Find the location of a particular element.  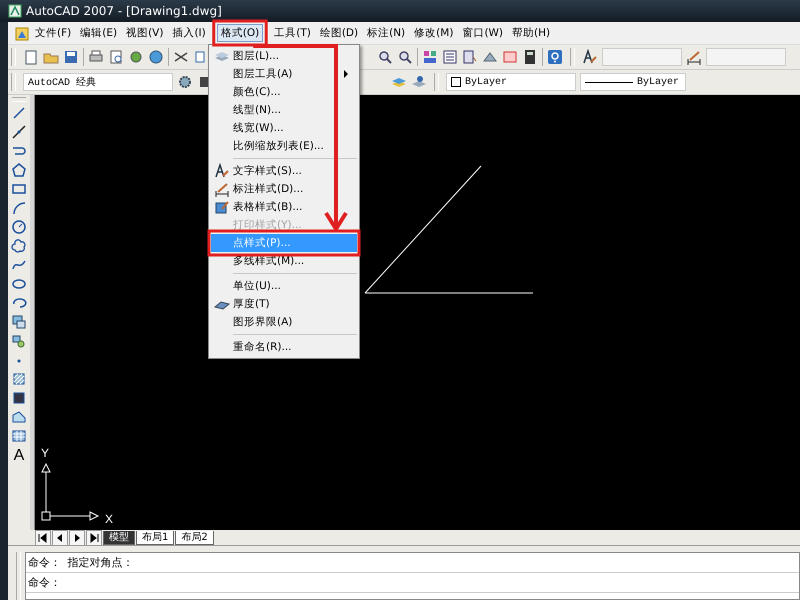

save-icon is located at coordinates (71, 57).